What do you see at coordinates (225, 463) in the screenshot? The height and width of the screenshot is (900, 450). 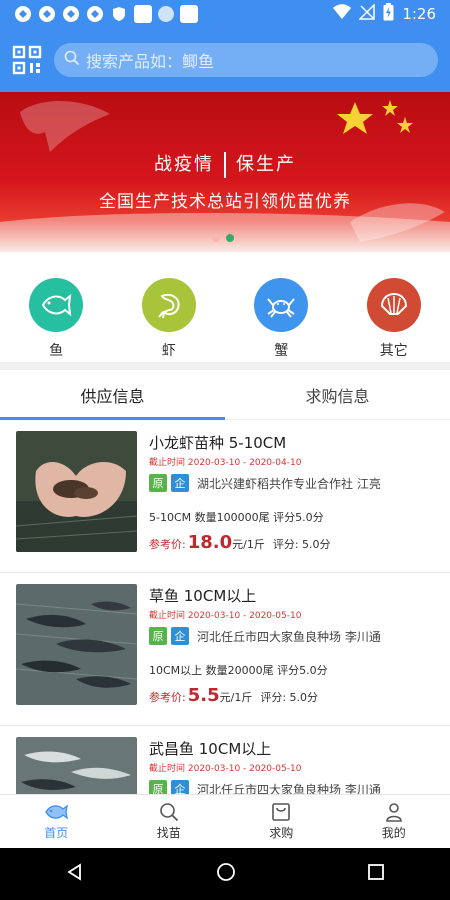 I see `deadline-text: 截止时间 2020-03-10 - 2020-04-10` at bounding box center [225, 463].